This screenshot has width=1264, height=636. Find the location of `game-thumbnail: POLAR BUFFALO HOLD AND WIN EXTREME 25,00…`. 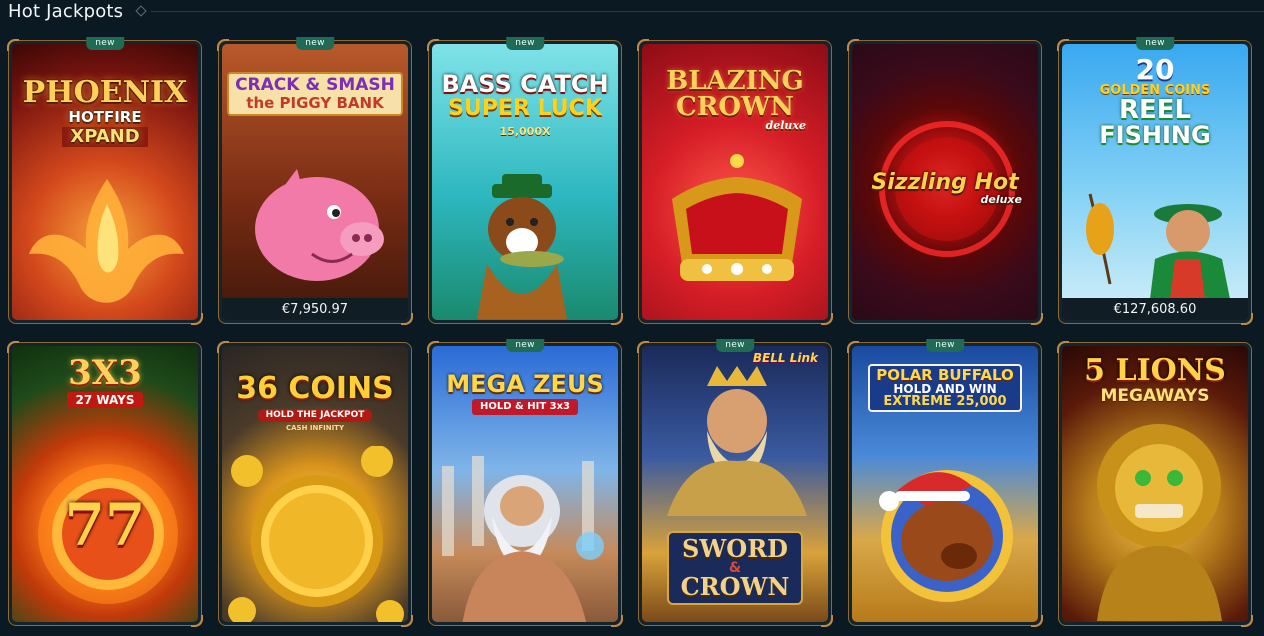

game-thumbnail: POLAR BUFFALO HOLD AND WIN EXTREME 25,00… is located at coordinates (945, 484).